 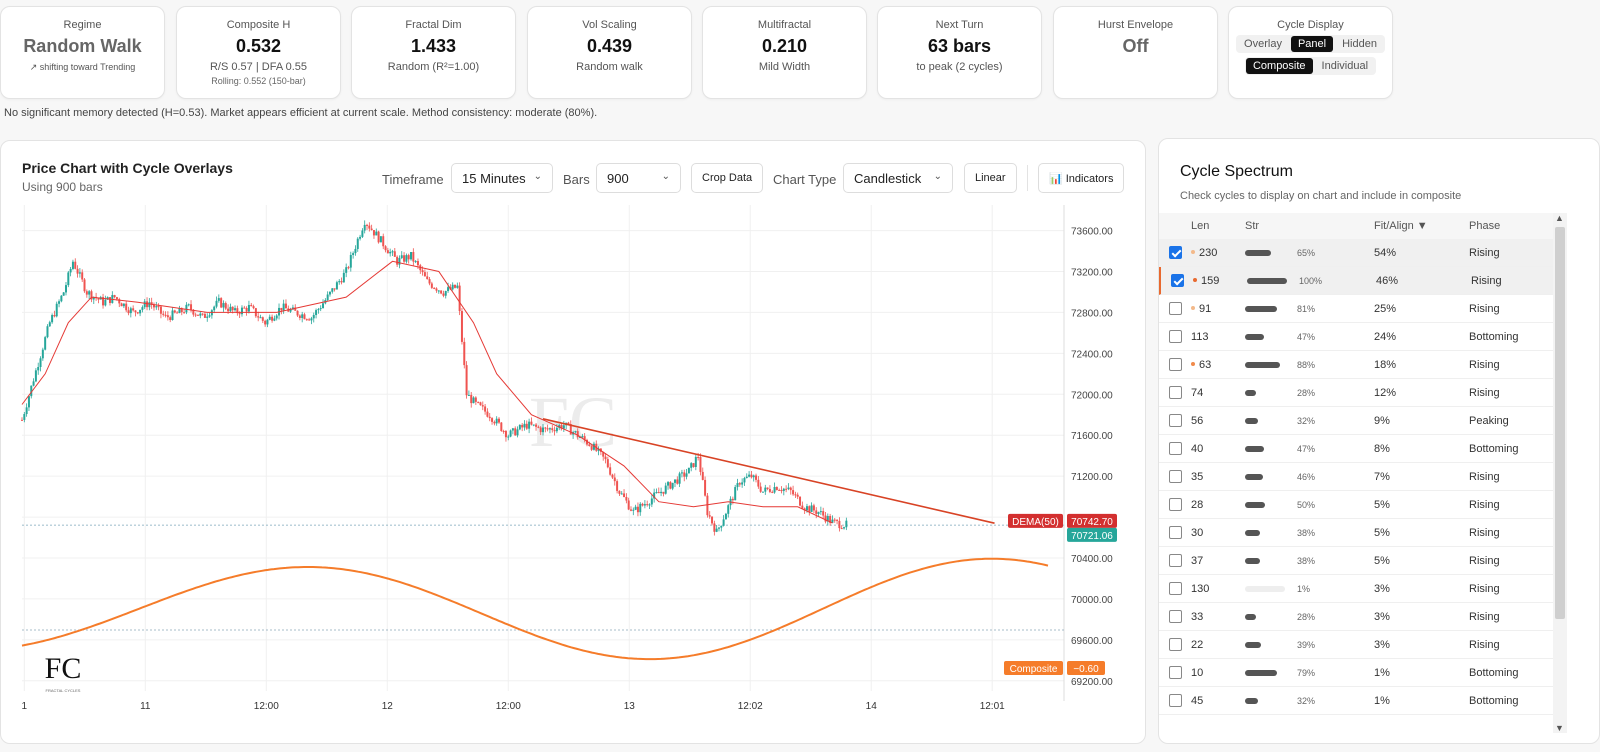 I want to click on view-toggle: Composite Individual, so click(x=1310, y=66).